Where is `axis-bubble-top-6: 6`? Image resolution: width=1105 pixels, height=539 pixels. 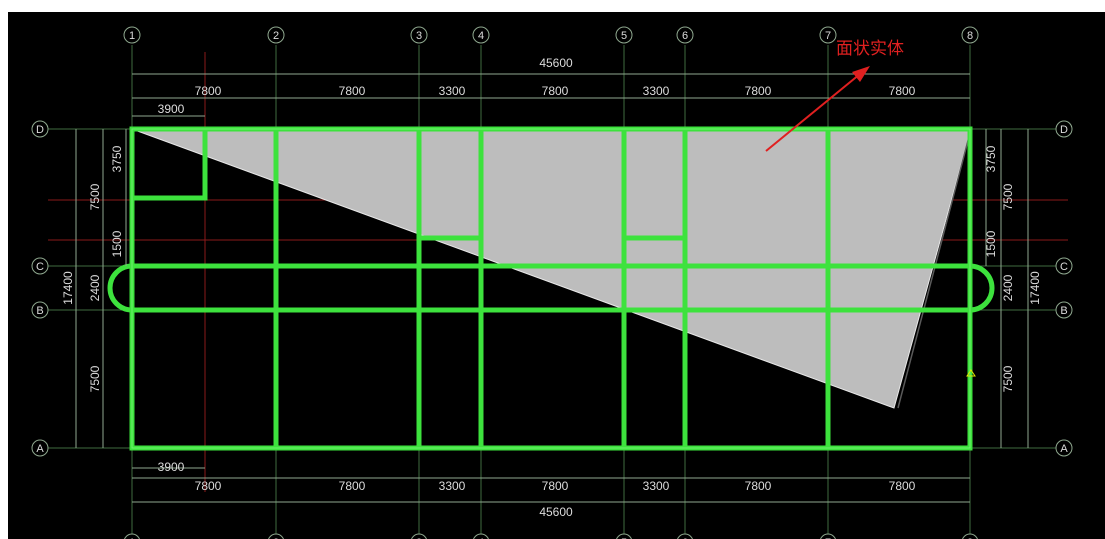 axis-bubble-top-6: 6 is located at coordinates (685, 35).